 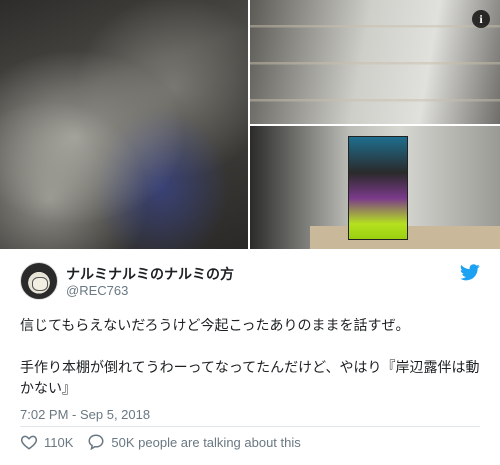 I want to click on like-button: 110K, so click(x=46, y=442).